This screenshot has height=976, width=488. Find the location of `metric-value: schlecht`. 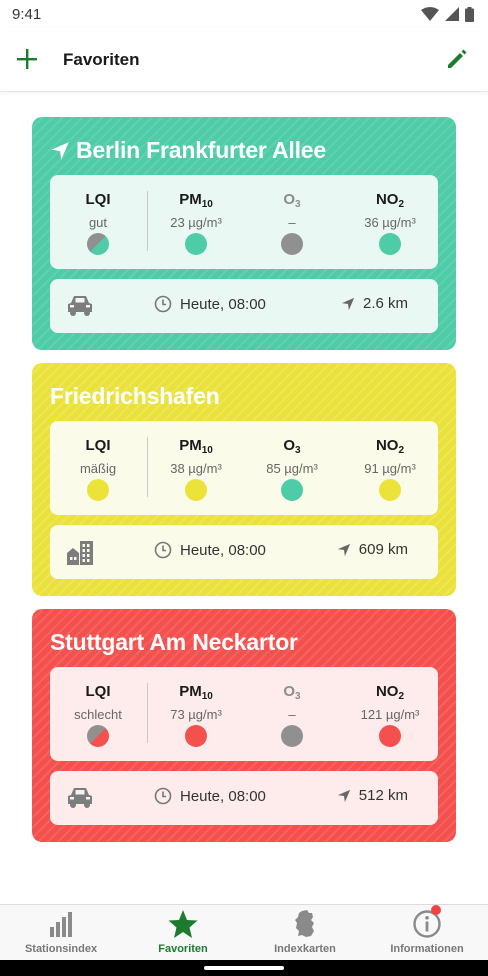

metric-value: schlecht is located at coordinates (98, 714).